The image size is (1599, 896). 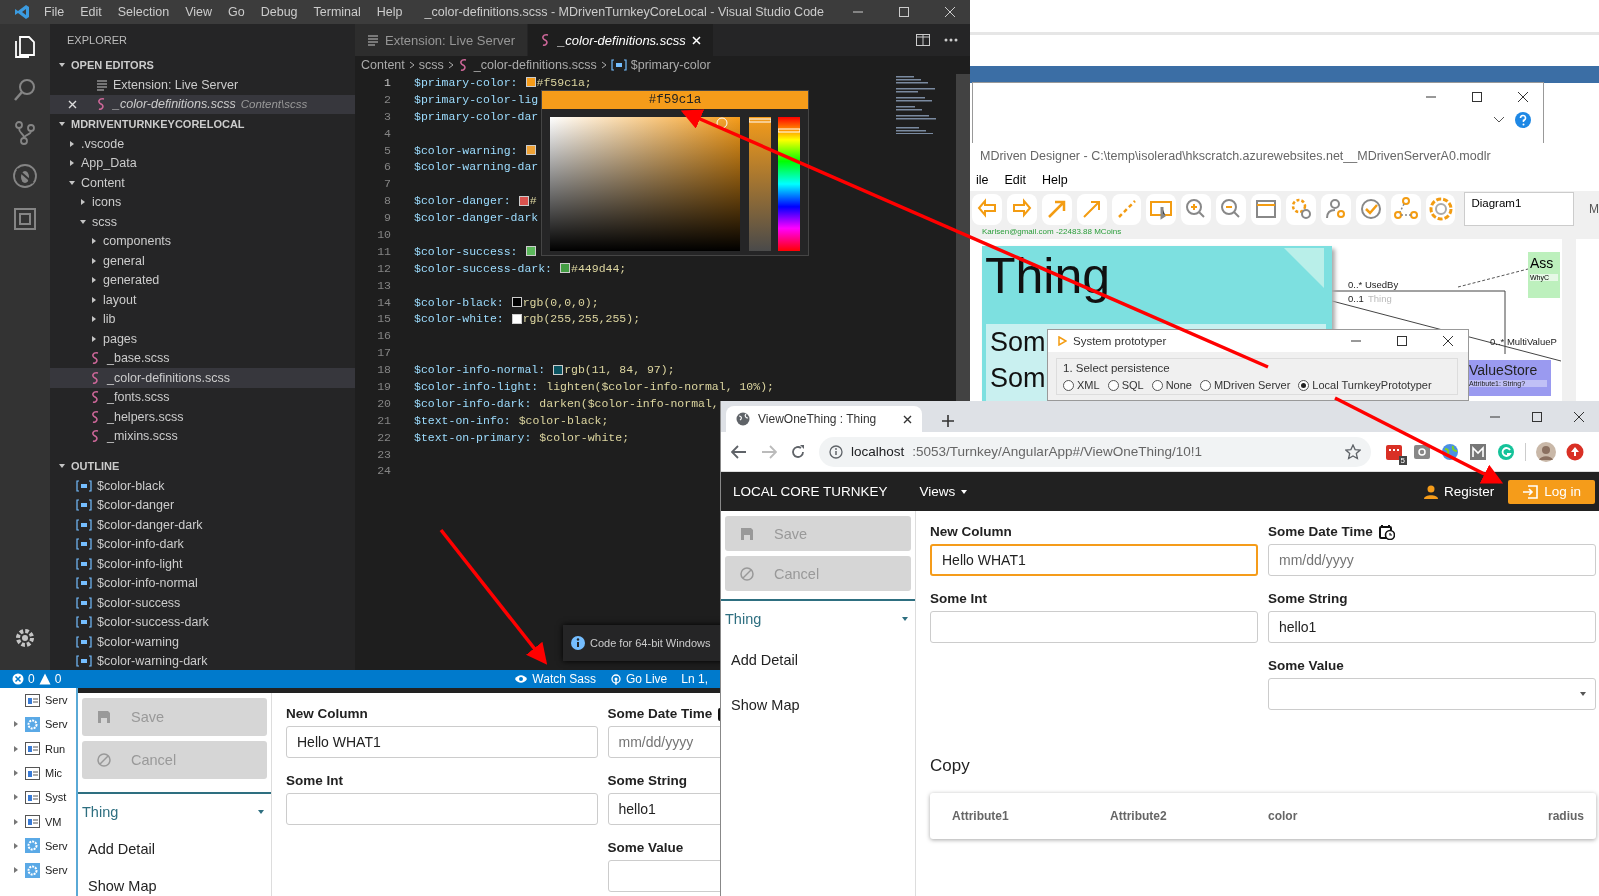 What do you see at coordinates (202, 261) in the screenshot?
I see `file-tree-item: general` at bounding box center [202, 261].